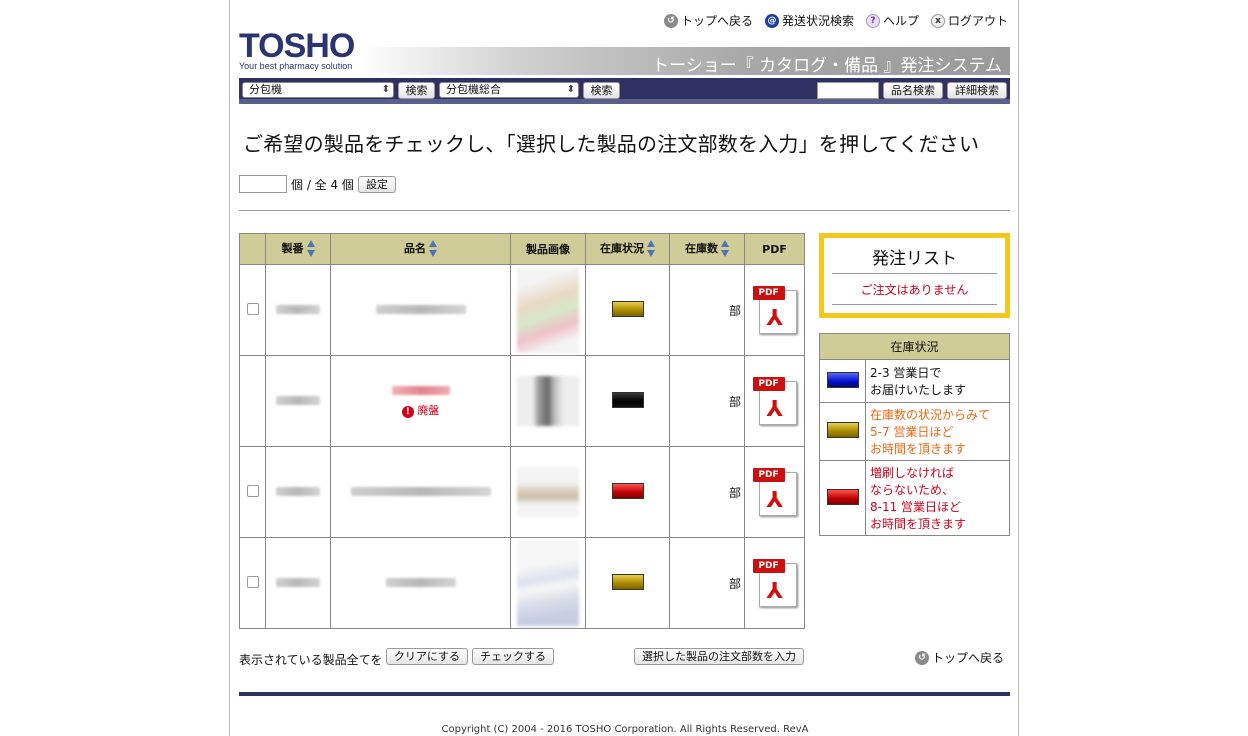  Describe the element at coordinates (937, 498) in the screenshot. I see `legend-text: 増刷しなければ ならないため、 8-11 営業日ほど お時間を頂きます` at that location.